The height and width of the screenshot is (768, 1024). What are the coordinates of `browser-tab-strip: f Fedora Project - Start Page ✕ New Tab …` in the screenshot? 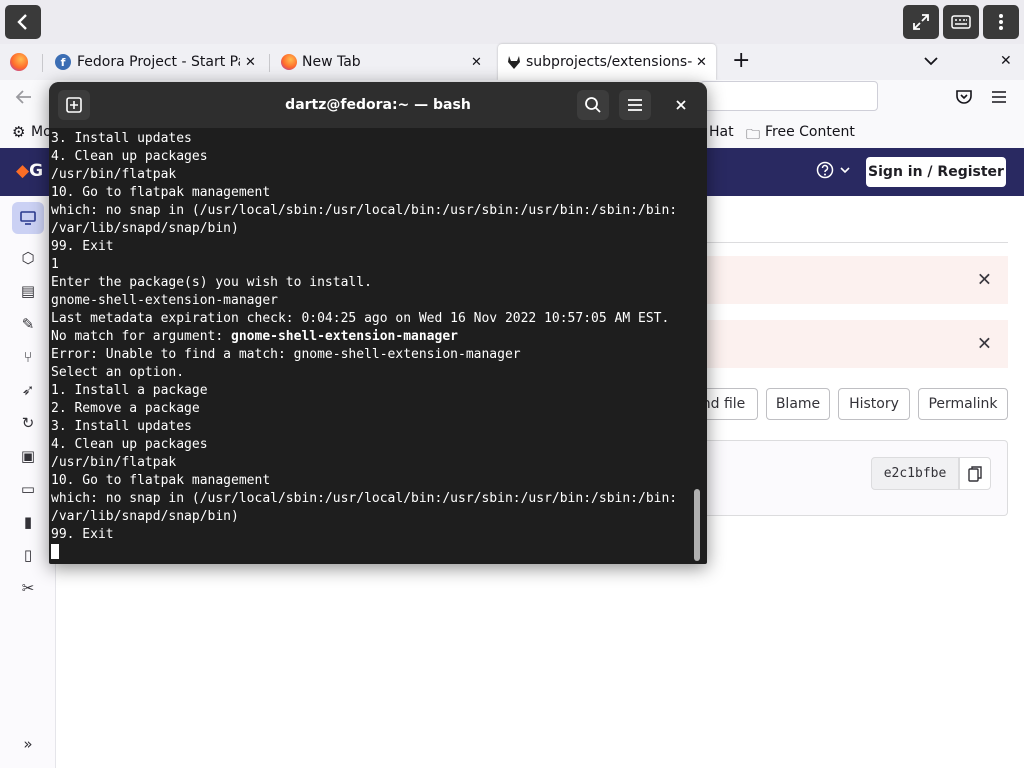 It's located at (512, 62).